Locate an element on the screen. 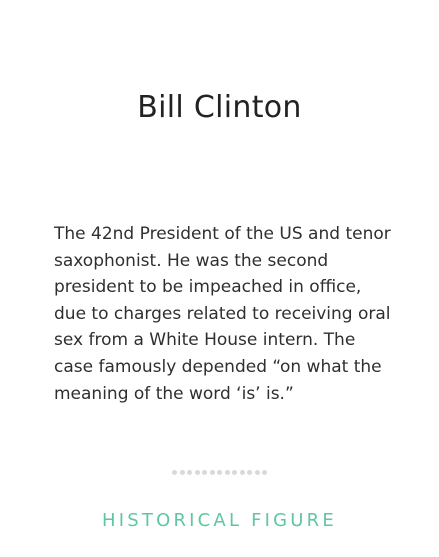  card-category-label: HISTORICAL FIGURE is located at coordinates (219, 520).